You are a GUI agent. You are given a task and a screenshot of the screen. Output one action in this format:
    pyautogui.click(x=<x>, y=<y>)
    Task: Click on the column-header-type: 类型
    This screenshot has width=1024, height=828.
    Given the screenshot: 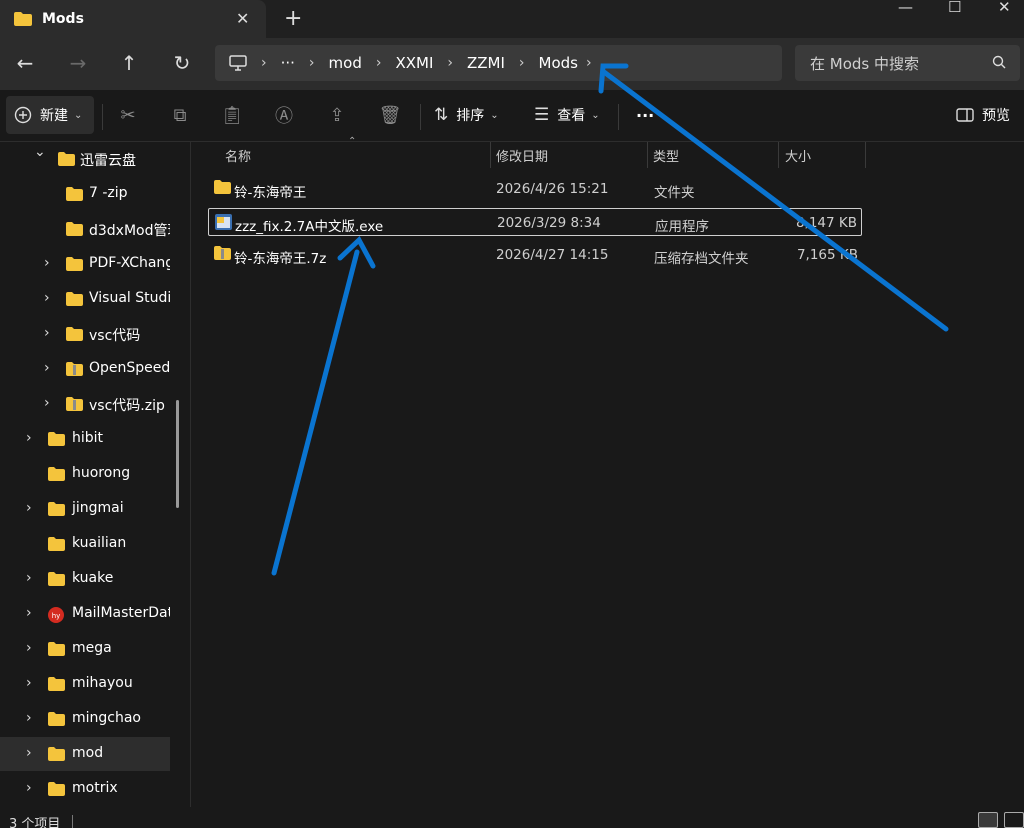 What is the action you would take?
    pyautogui.click(x=666, y=155)
    